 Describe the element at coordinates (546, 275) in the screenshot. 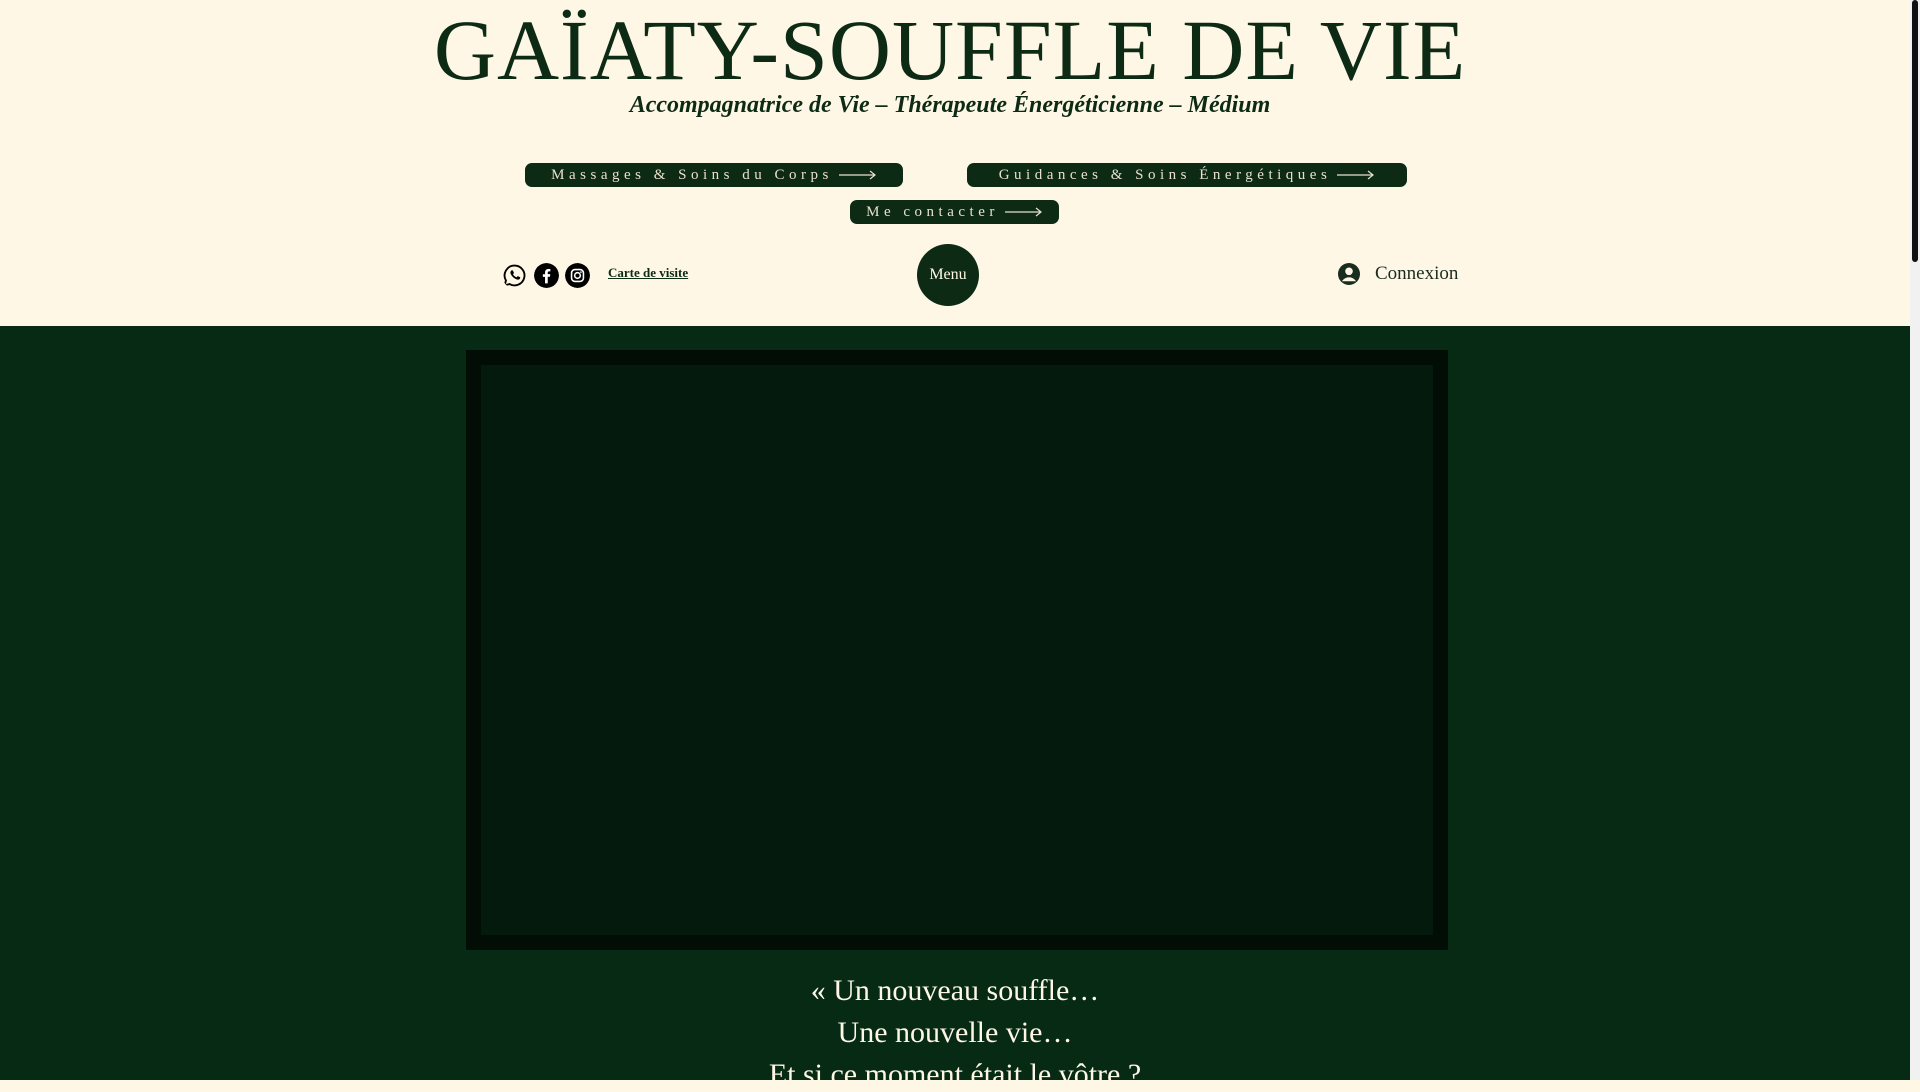

I see `facebook-icon` at that location.